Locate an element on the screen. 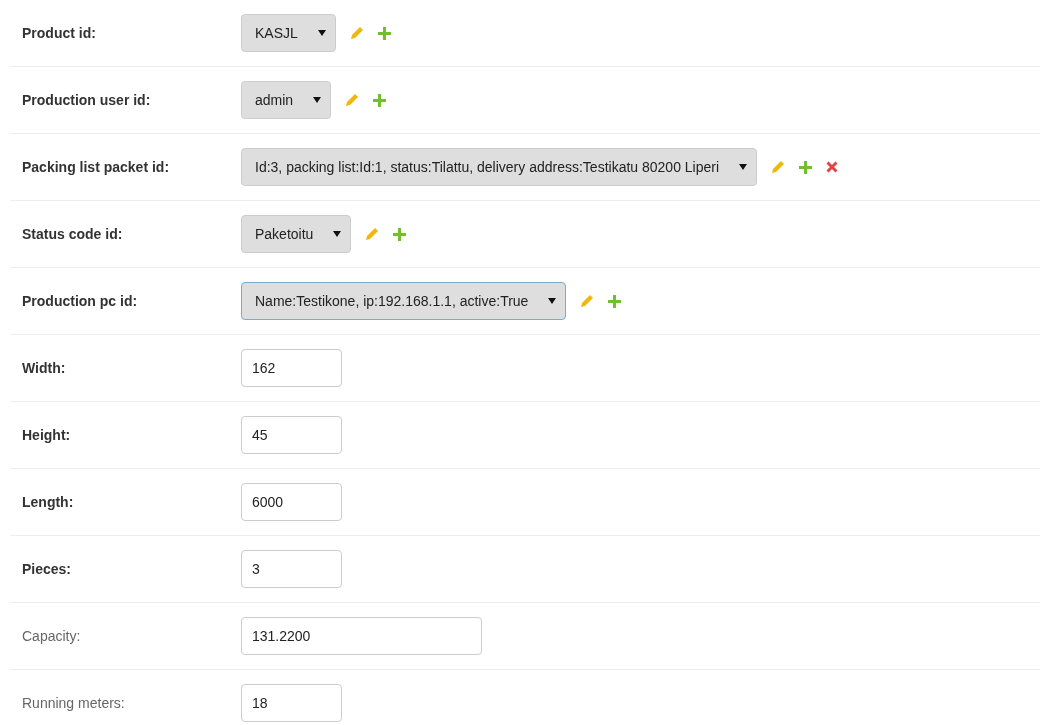 The width and height of the screenshot is (1040, 725). select-field: KASJL is located at coordinates (288, 33).